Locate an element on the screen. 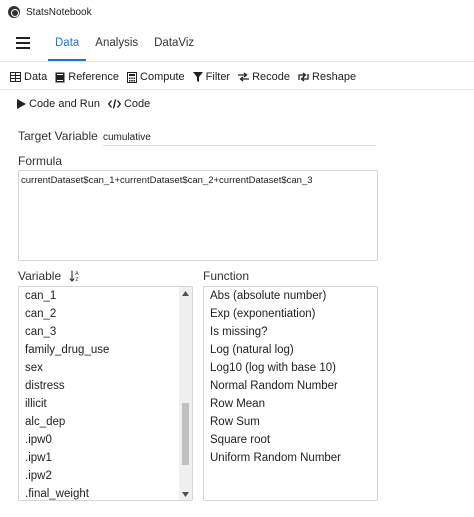 The image size is (474, 517). function-item: Is missing? is located at coordinates (290, 332).